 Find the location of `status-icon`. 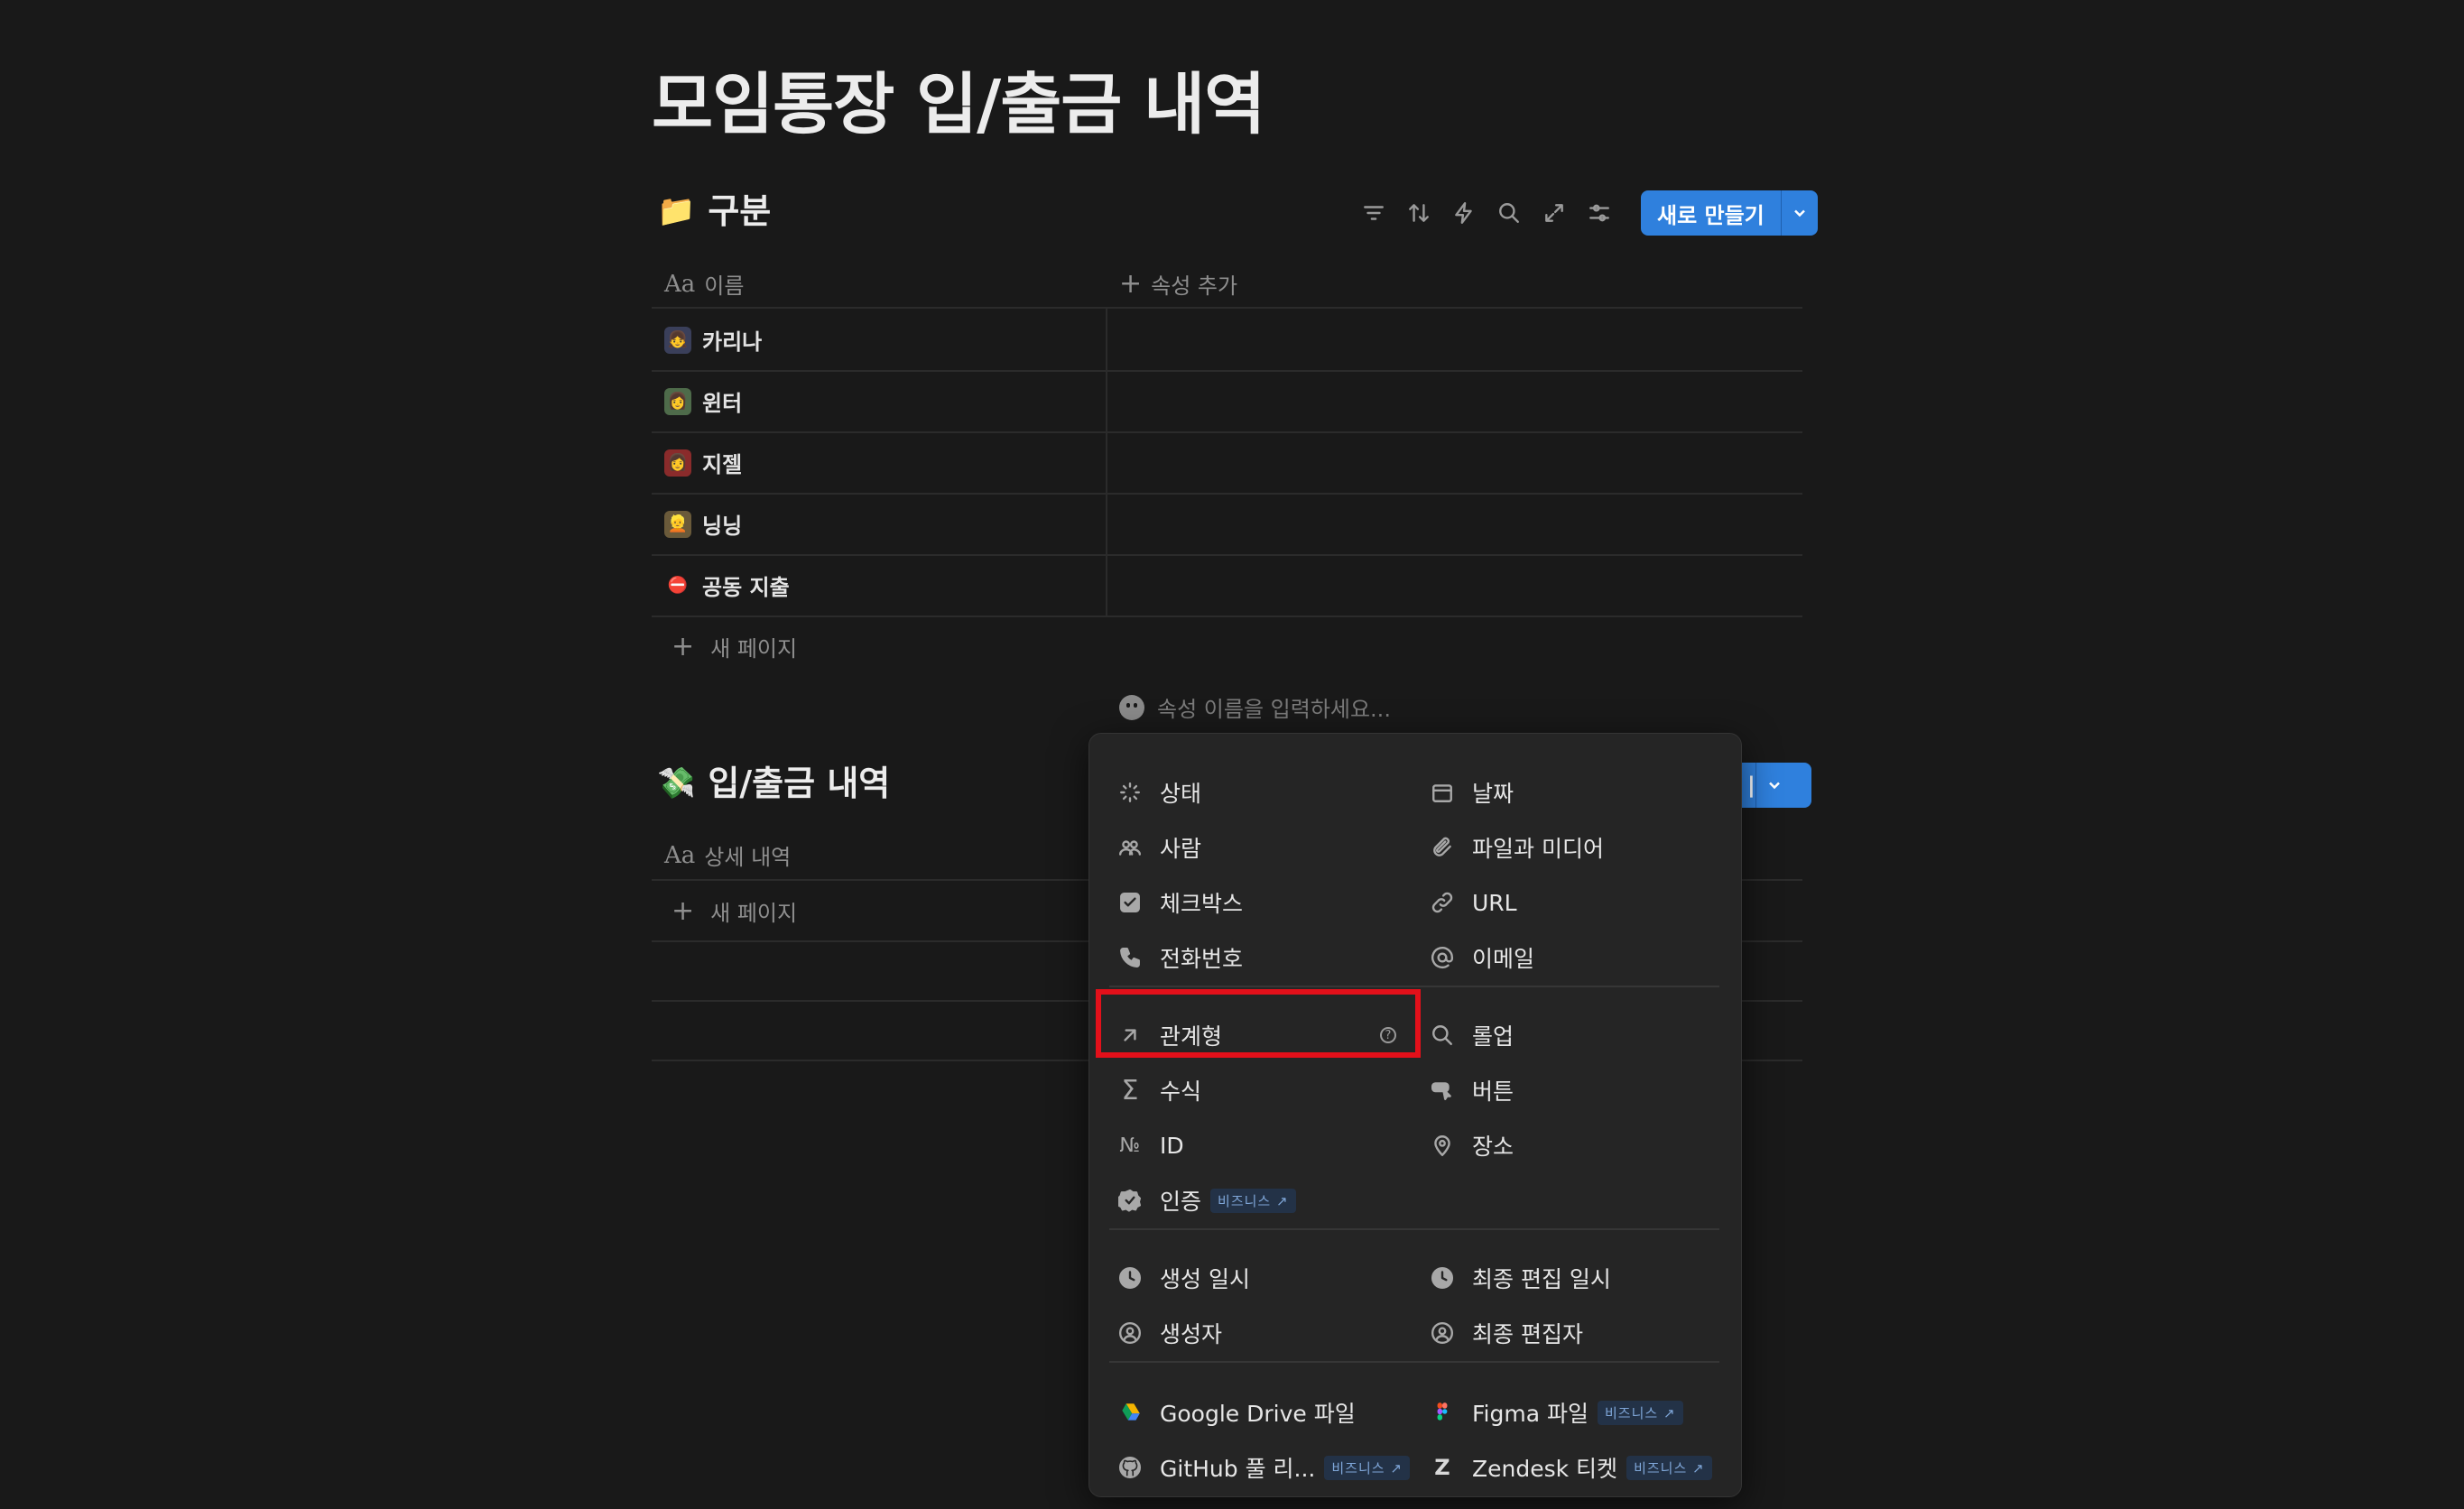

status-icon is located at coordinates (1130, 792).